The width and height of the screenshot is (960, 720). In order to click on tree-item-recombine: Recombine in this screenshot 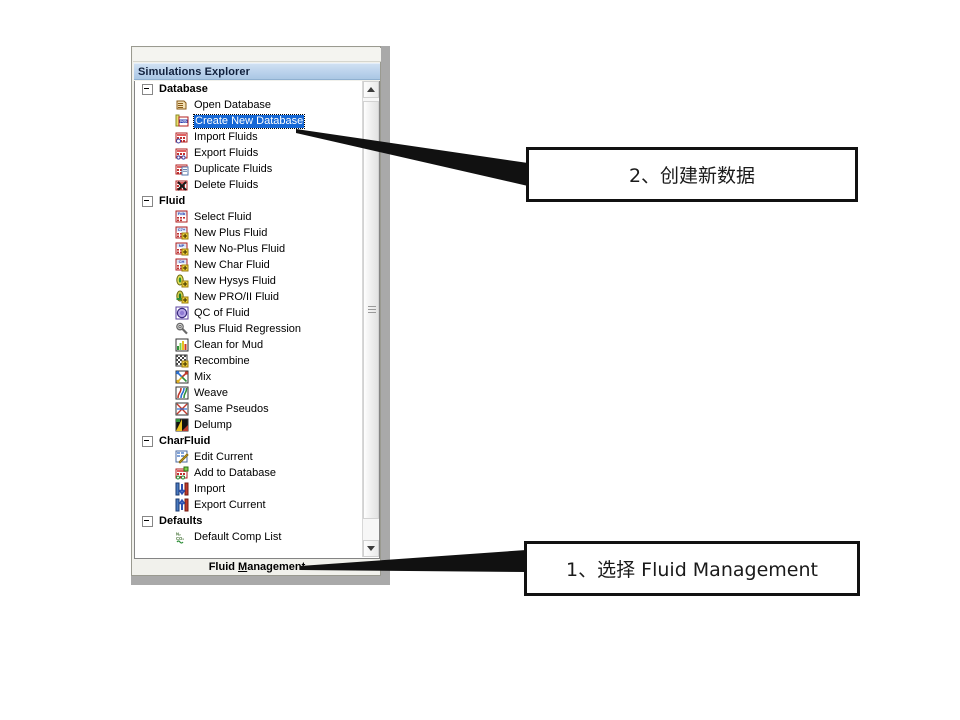, I will do `click(249, 361)`.